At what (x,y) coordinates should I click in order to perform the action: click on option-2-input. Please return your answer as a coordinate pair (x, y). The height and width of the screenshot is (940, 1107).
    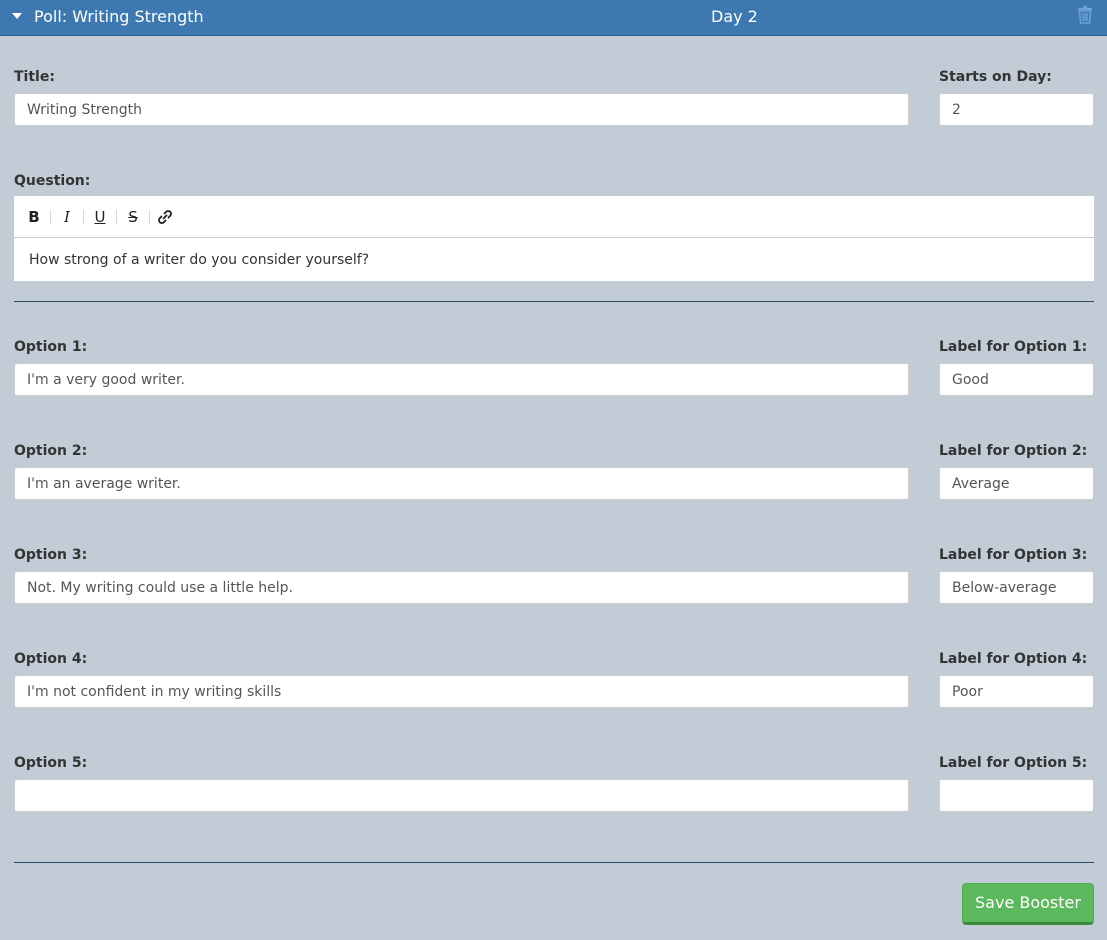
    Looking at the image, I should click on (461, 483).